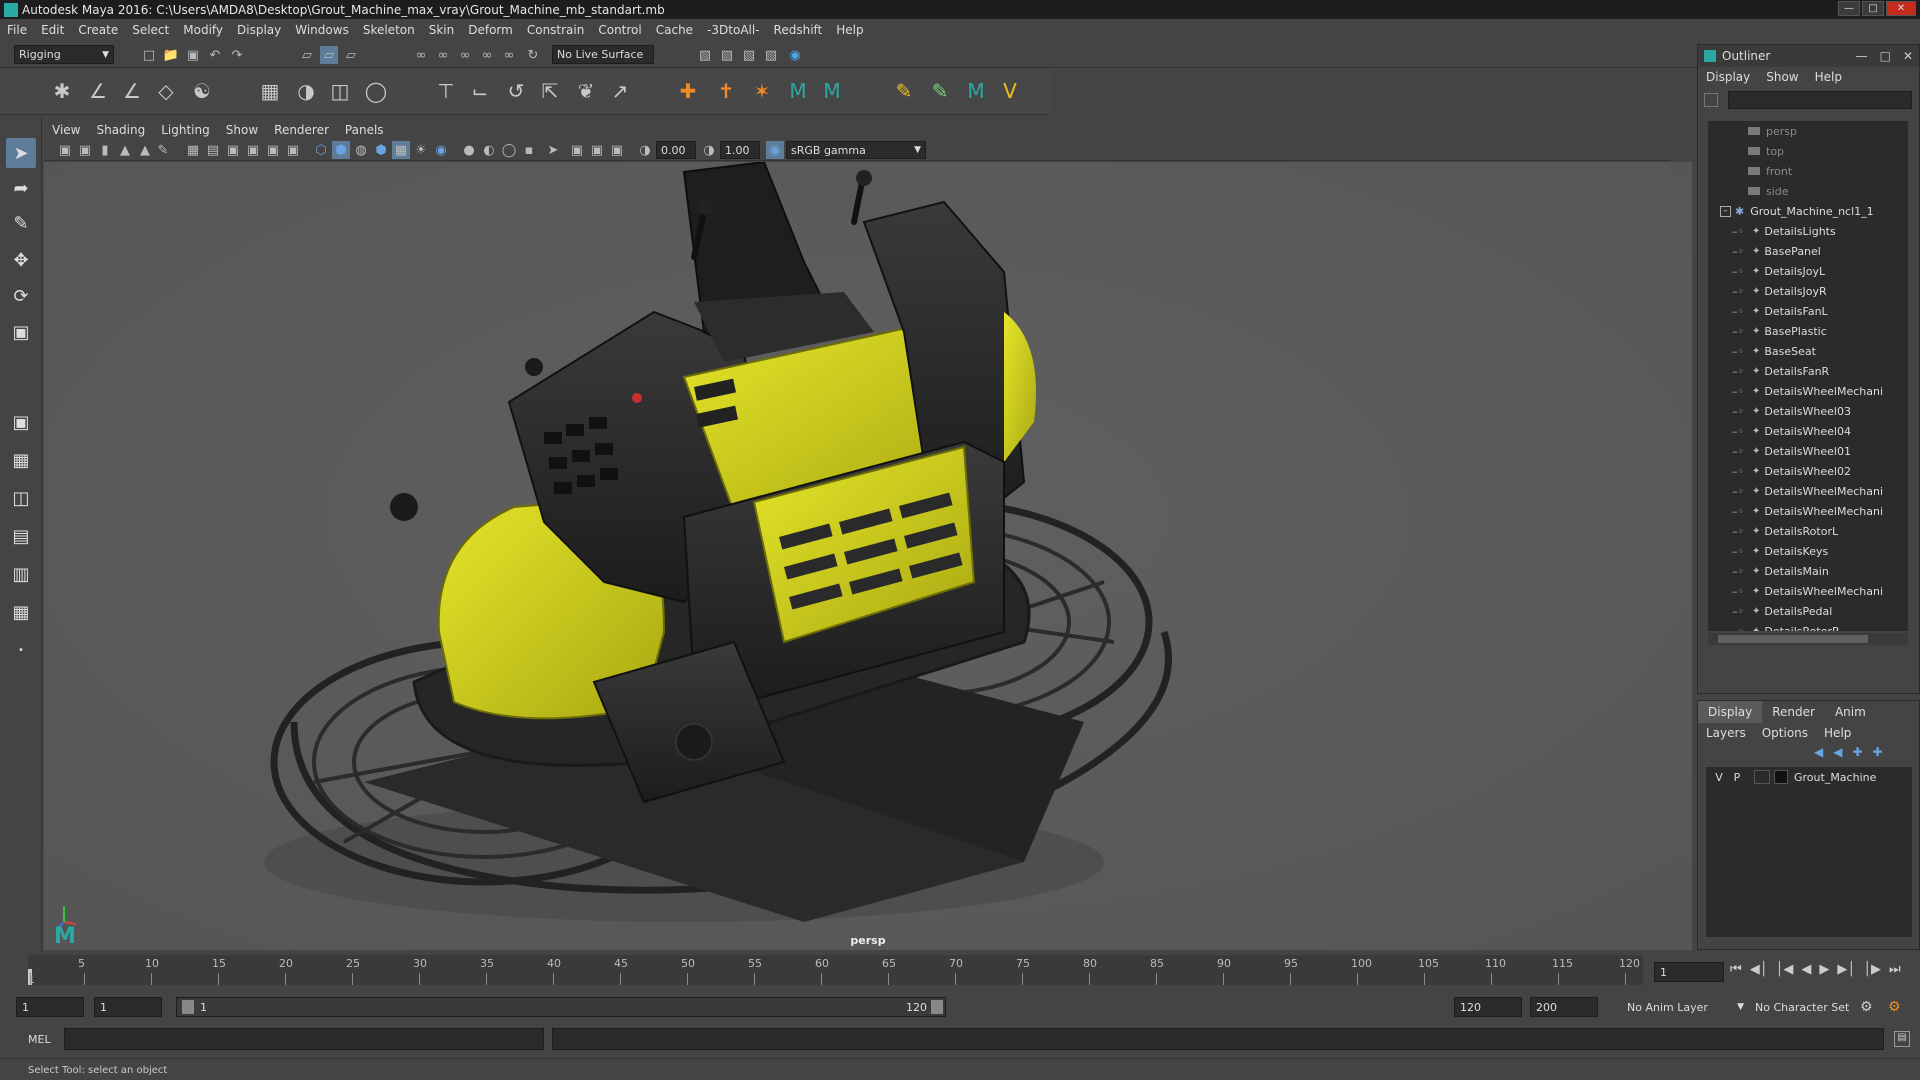  Describe the element at coordinates (1808, 431) in the screenshot. I see `outliner-mesh-row: –◦ ✦ DetailsWheel04` at that location.